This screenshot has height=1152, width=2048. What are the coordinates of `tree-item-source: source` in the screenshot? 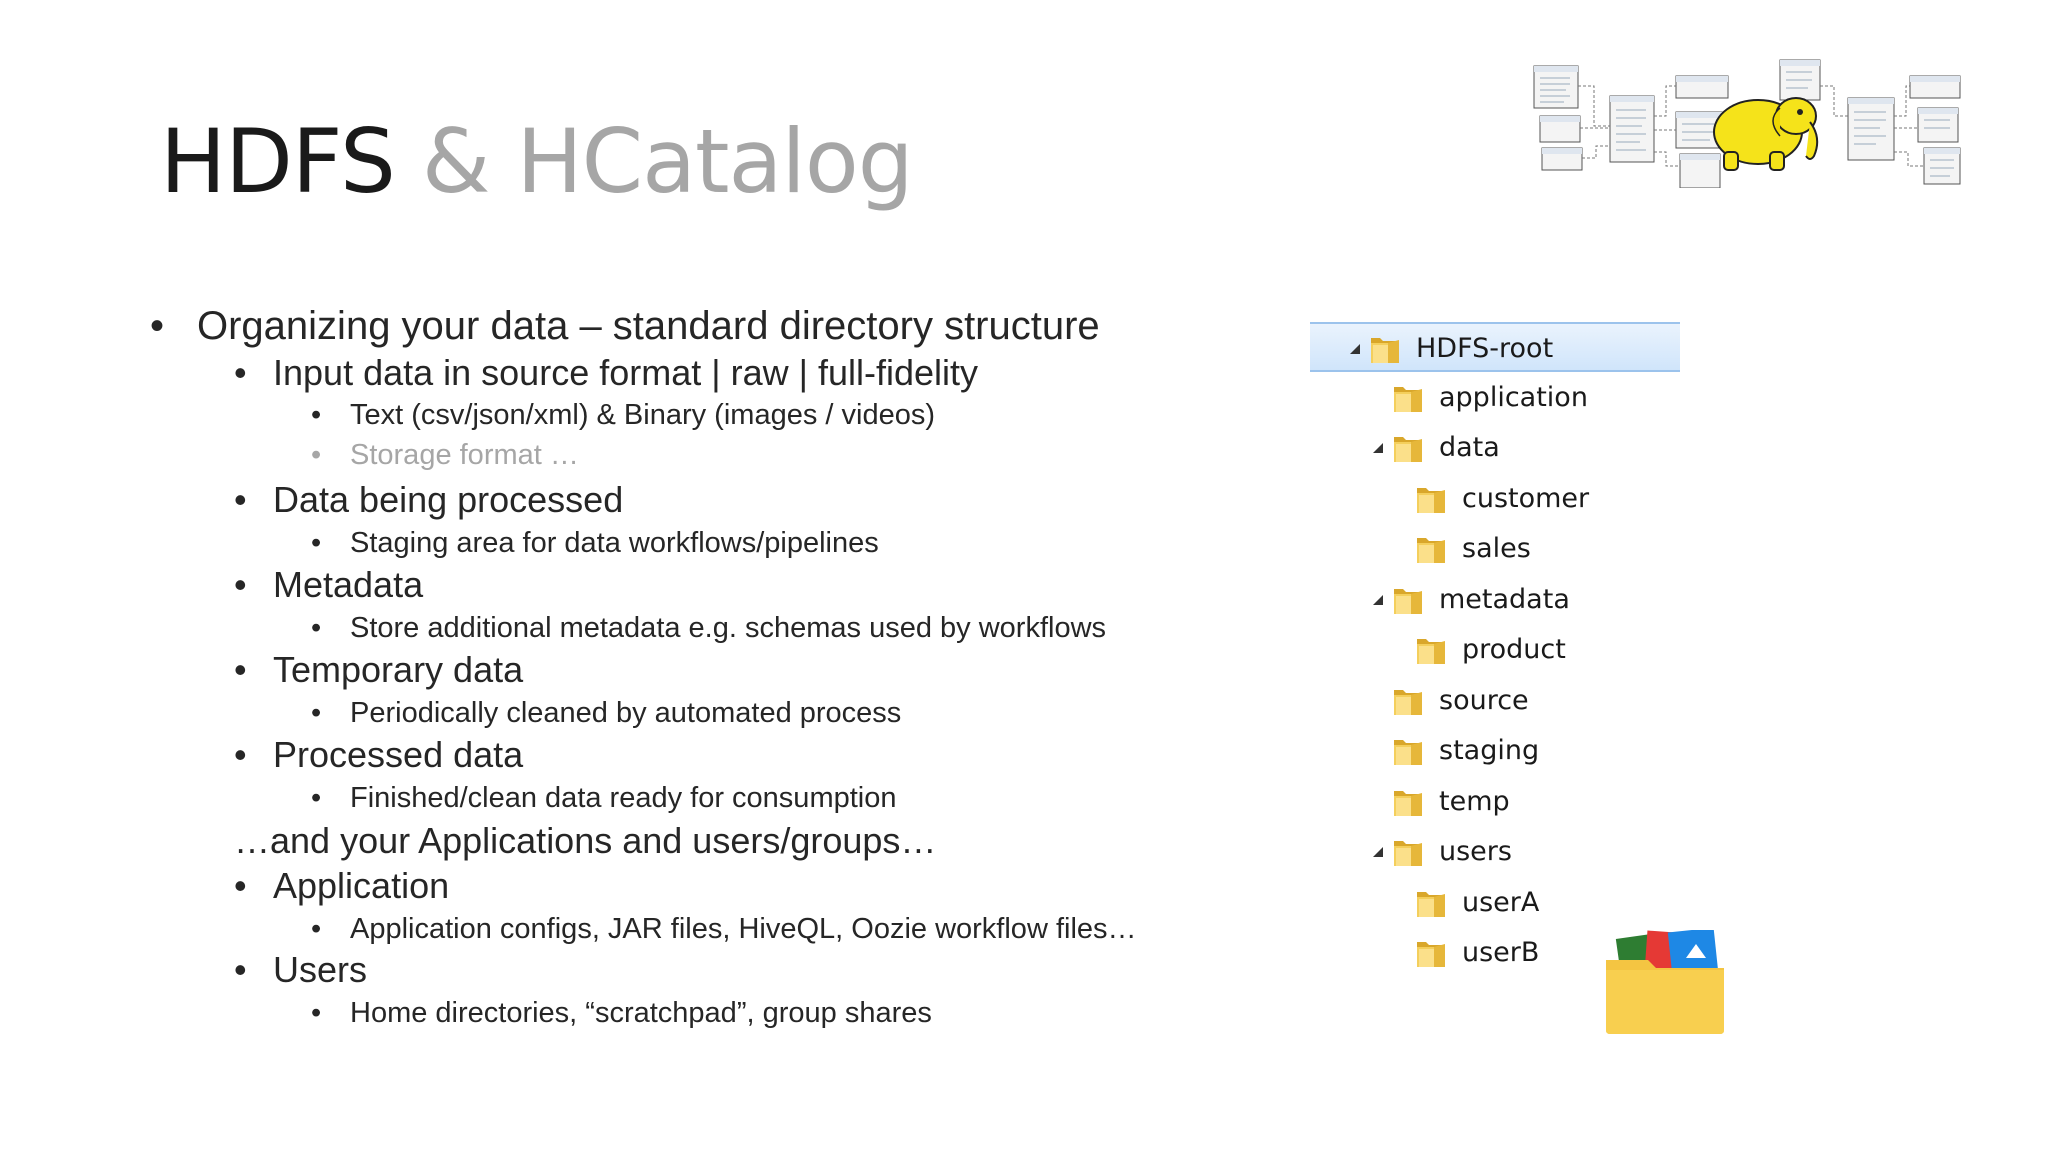 It's located at (1495, 701).